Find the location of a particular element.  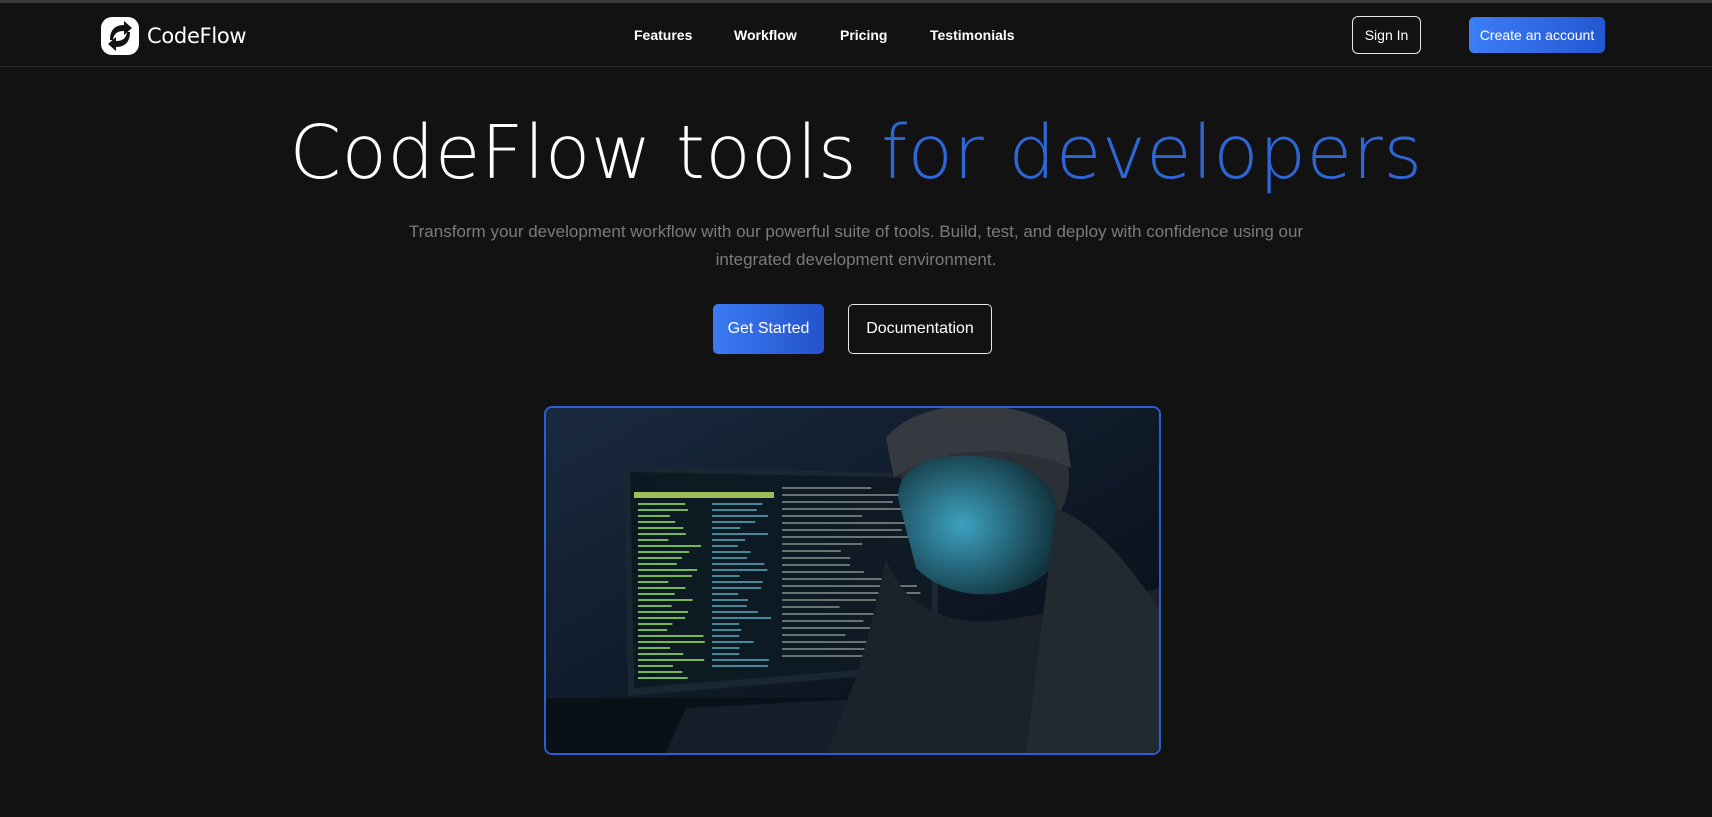

create-account-button: Create an account is located at coordinates (1537, 35).